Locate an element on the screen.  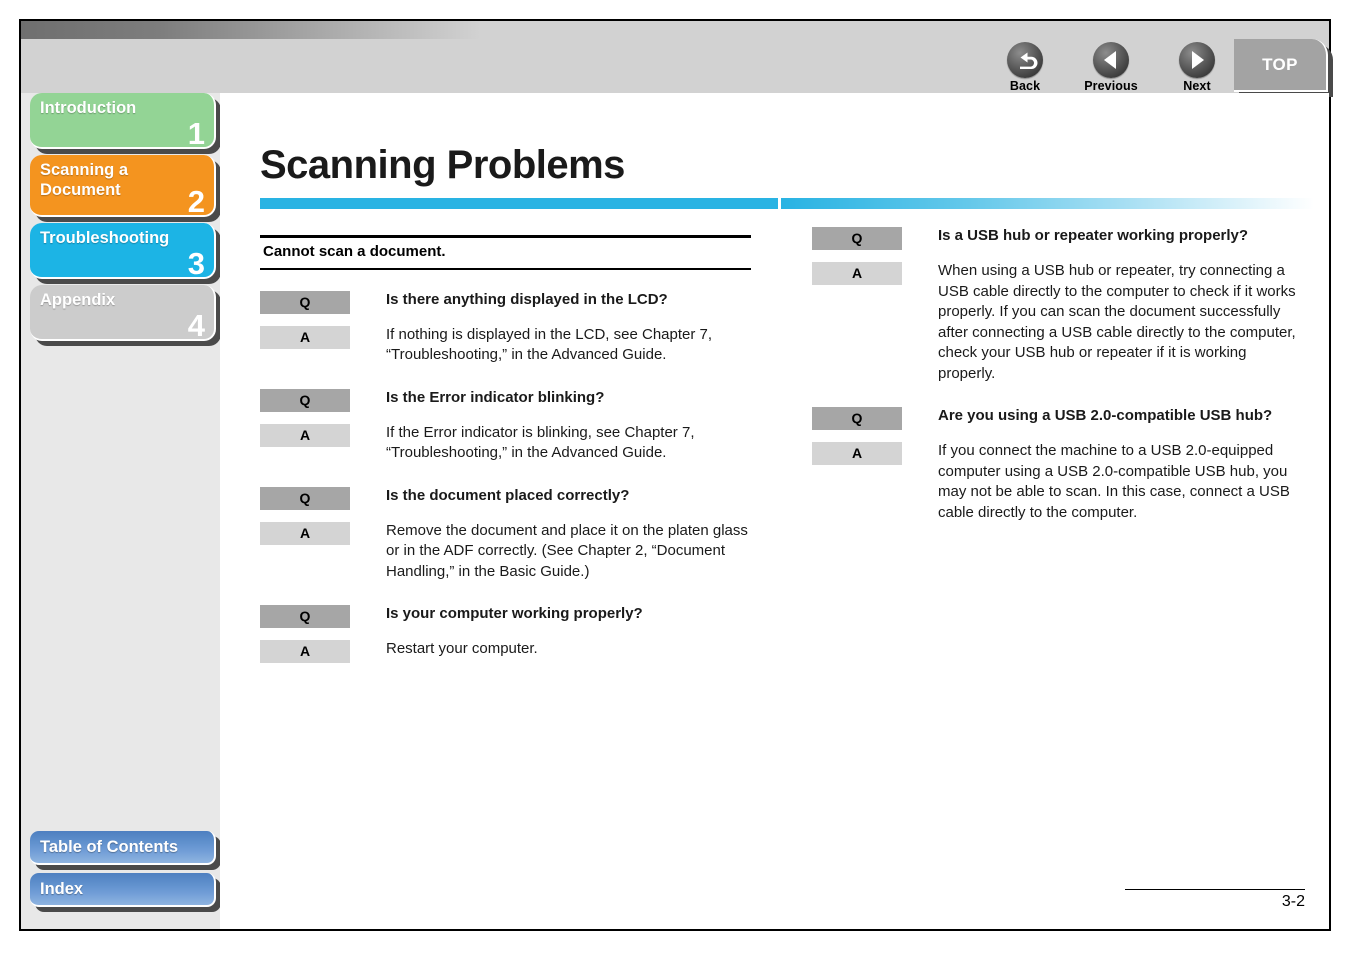
button-face: Table of Contents is located at coordinates (123, 848).